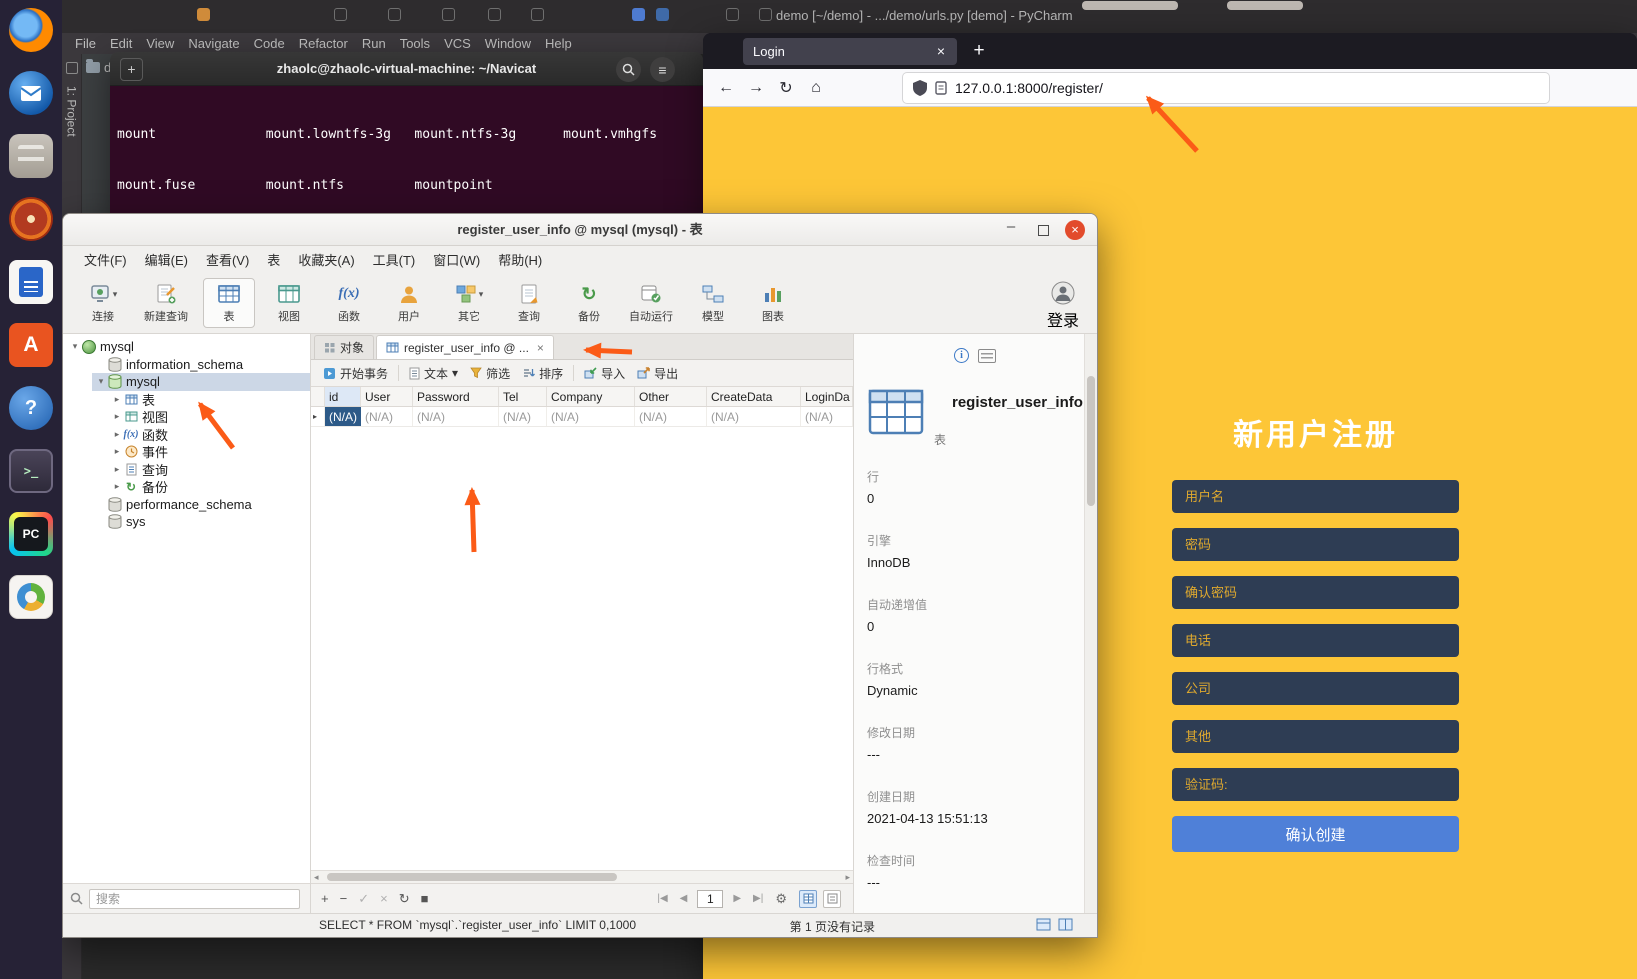 The width and height of the screenshot is (1637, 979). I want to click on company-field, so click(1315, 688).